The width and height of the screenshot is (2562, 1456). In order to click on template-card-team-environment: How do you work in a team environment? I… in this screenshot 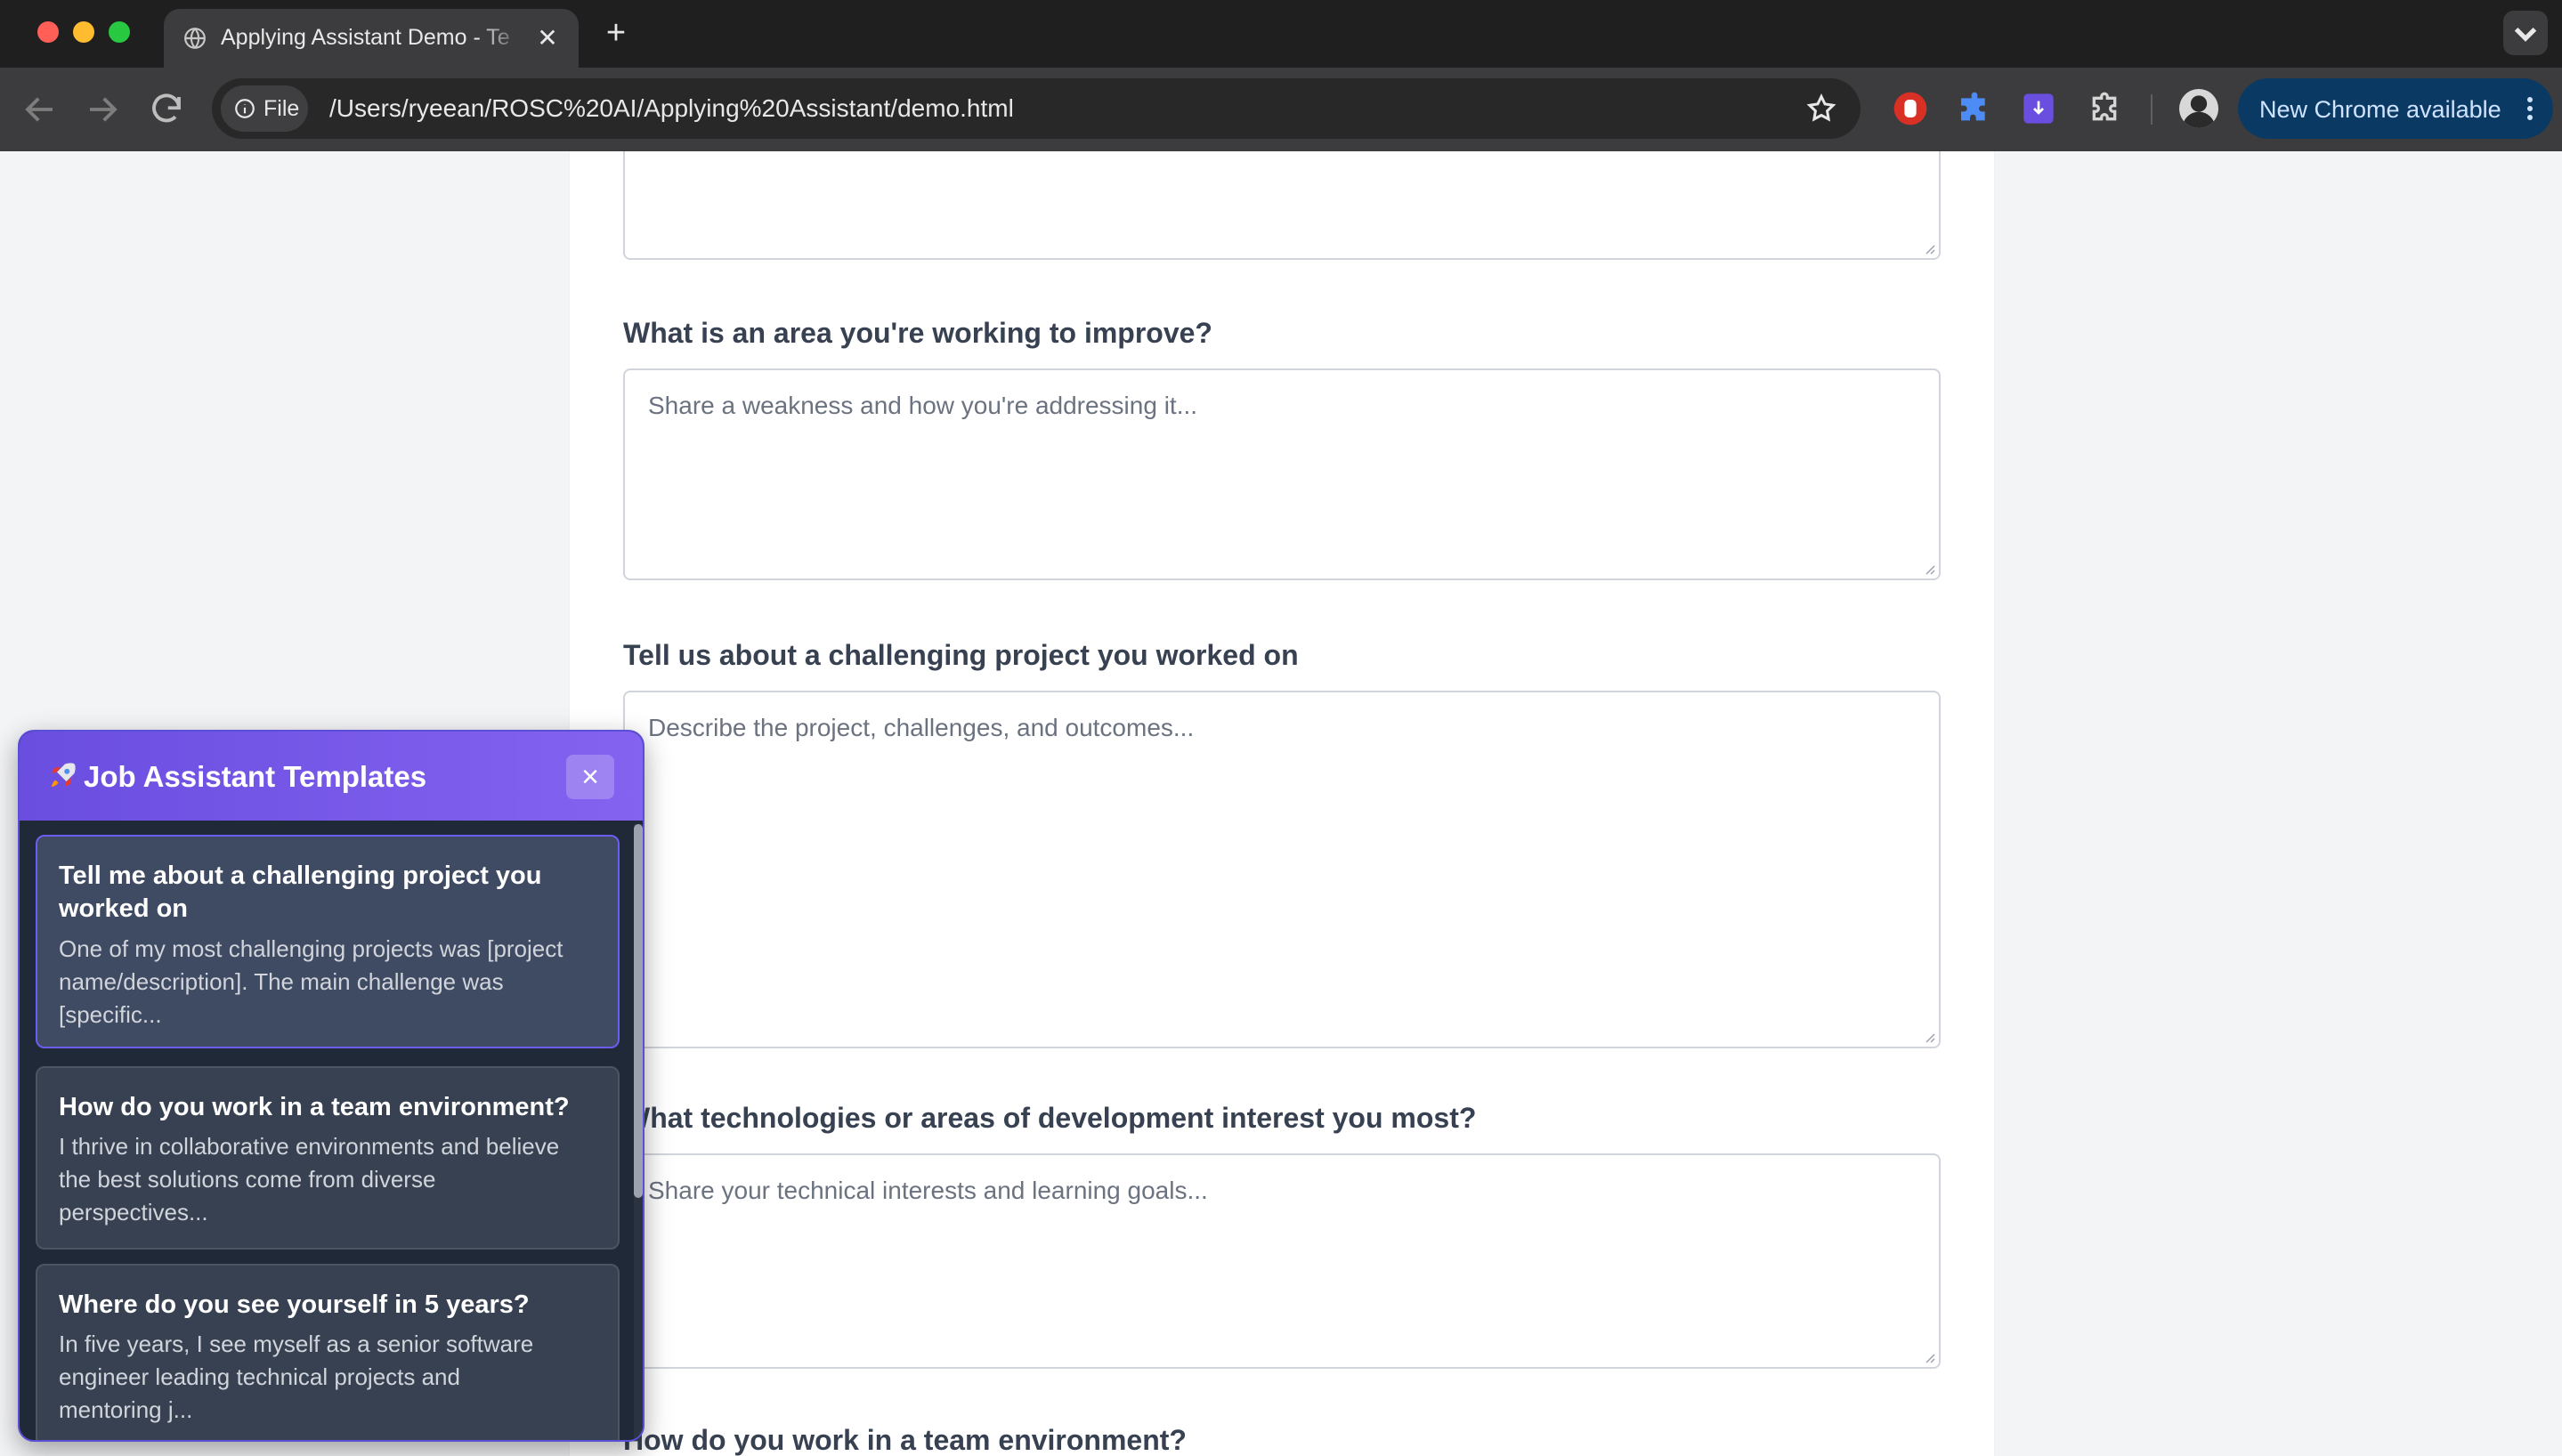, I will do `click(328, 1158)`.